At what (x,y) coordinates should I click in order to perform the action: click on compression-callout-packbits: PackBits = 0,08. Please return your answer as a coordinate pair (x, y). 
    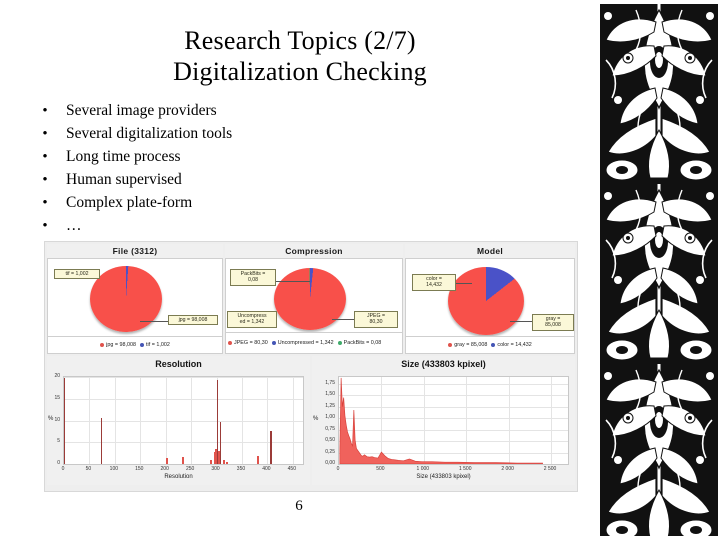
    Looking at the image, I should click on (253, 277).